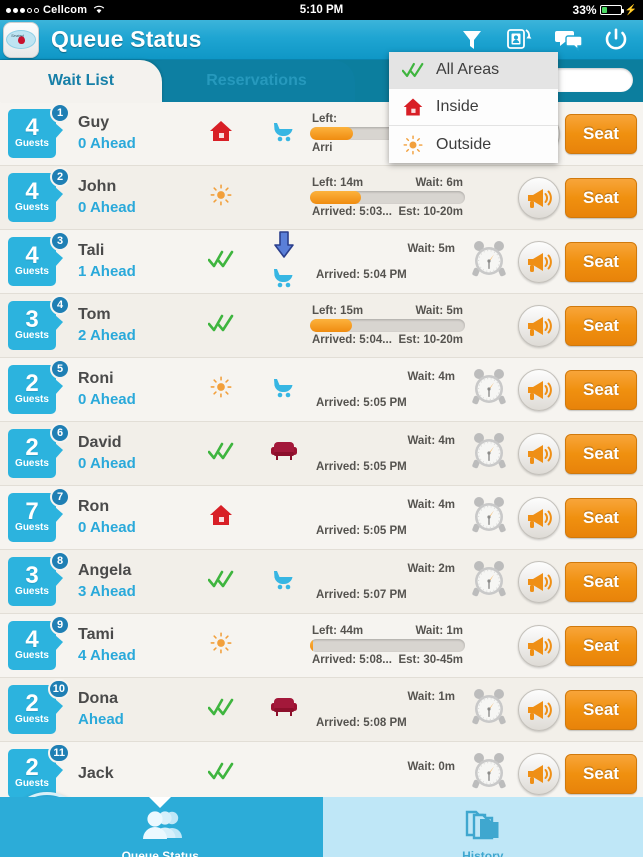 Image resolution: width=643 pixels, height=857 pixels. I want to click on status-bar: Cellcom 5:10 PM 33% ⚡, so click(321, 10).